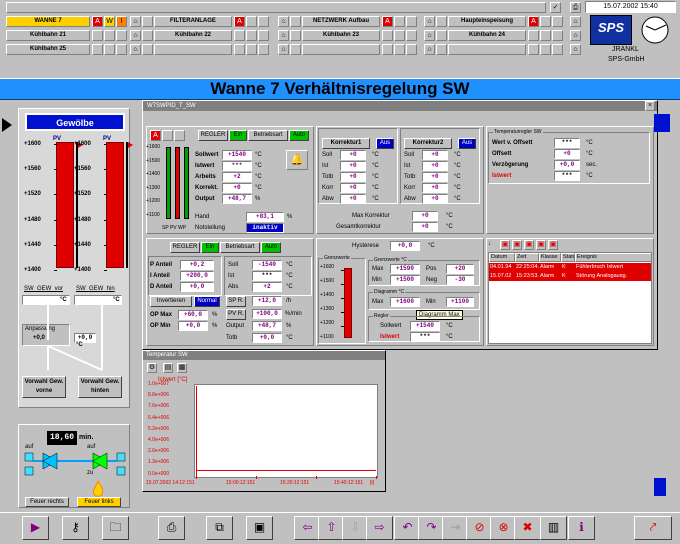 This screenshot has width=680, height=544. Describe the element at coordinates (171, 528) in the screenshot. I see `printer-button: ⎙` at that location.